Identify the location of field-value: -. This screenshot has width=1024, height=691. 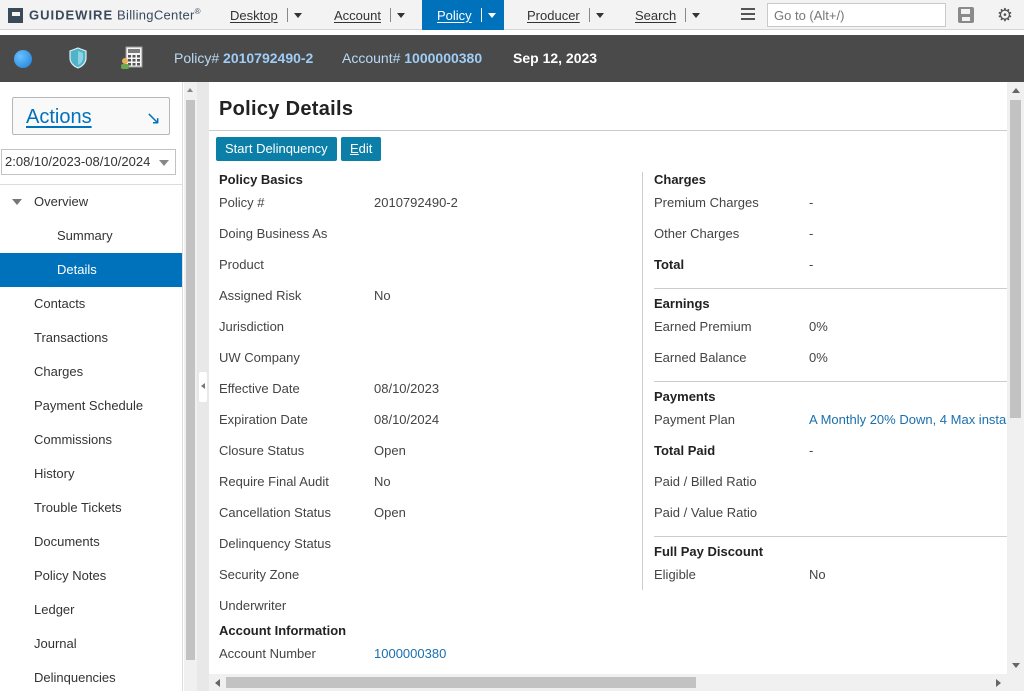
(811, 264).